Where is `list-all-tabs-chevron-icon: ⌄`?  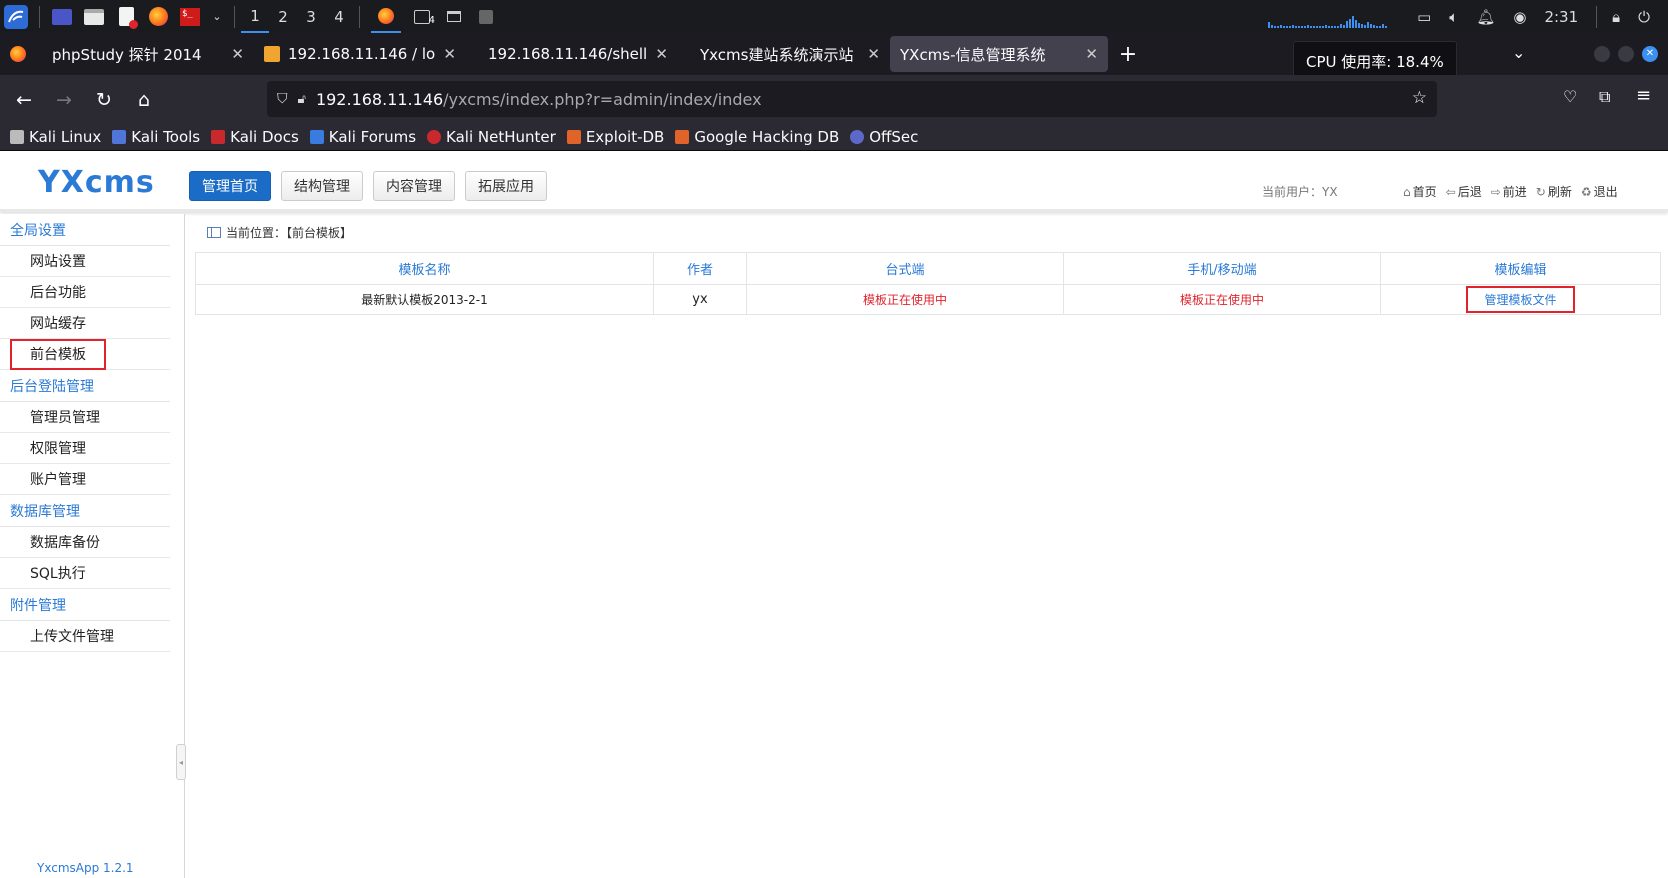
list-all-tabs-chevron-icon: ⌄ is located at coordinates (1518, 52).